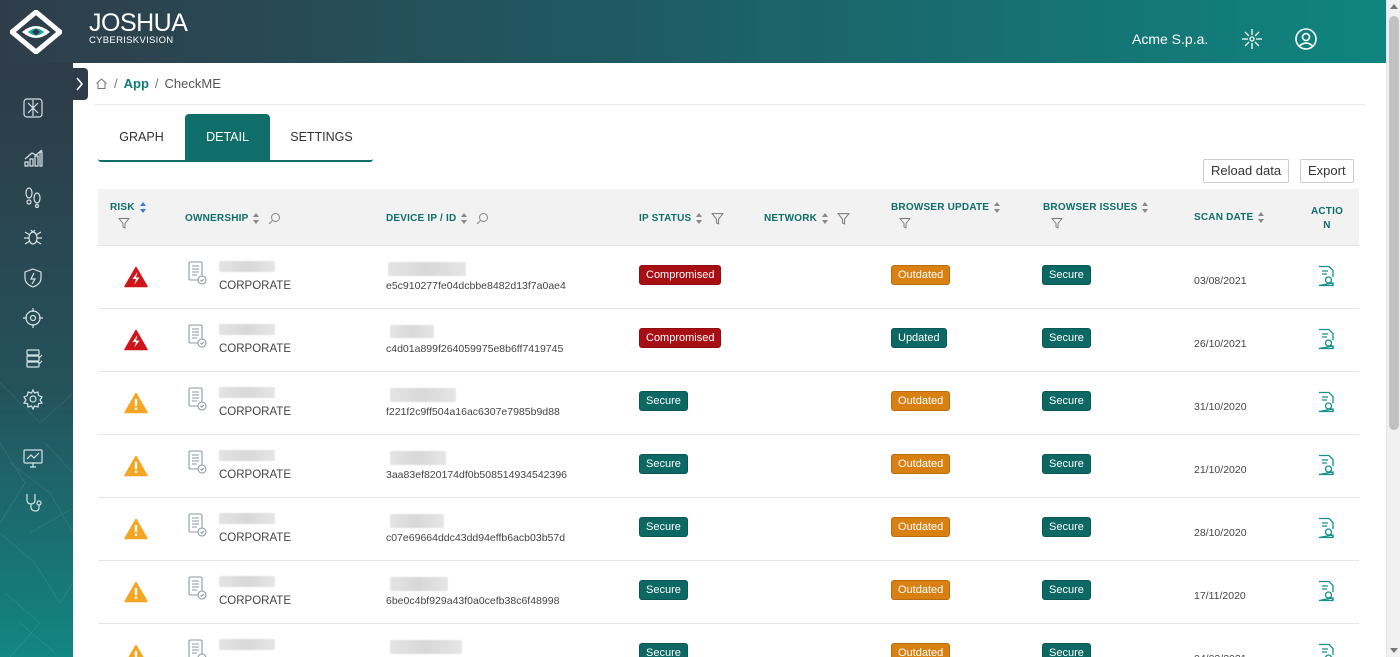  What do you see at coordinates (1327, 225) in the screenshot?
I see `column-action-label-wrap: N` at bounding box center [1327, 225].